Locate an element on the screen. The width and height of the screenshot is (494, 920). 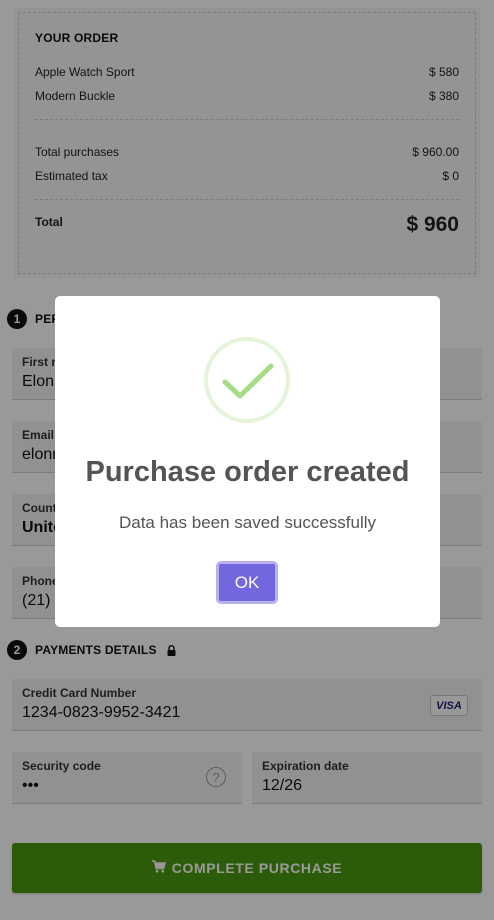
success-check-icon is located at coordinates (247, 380).